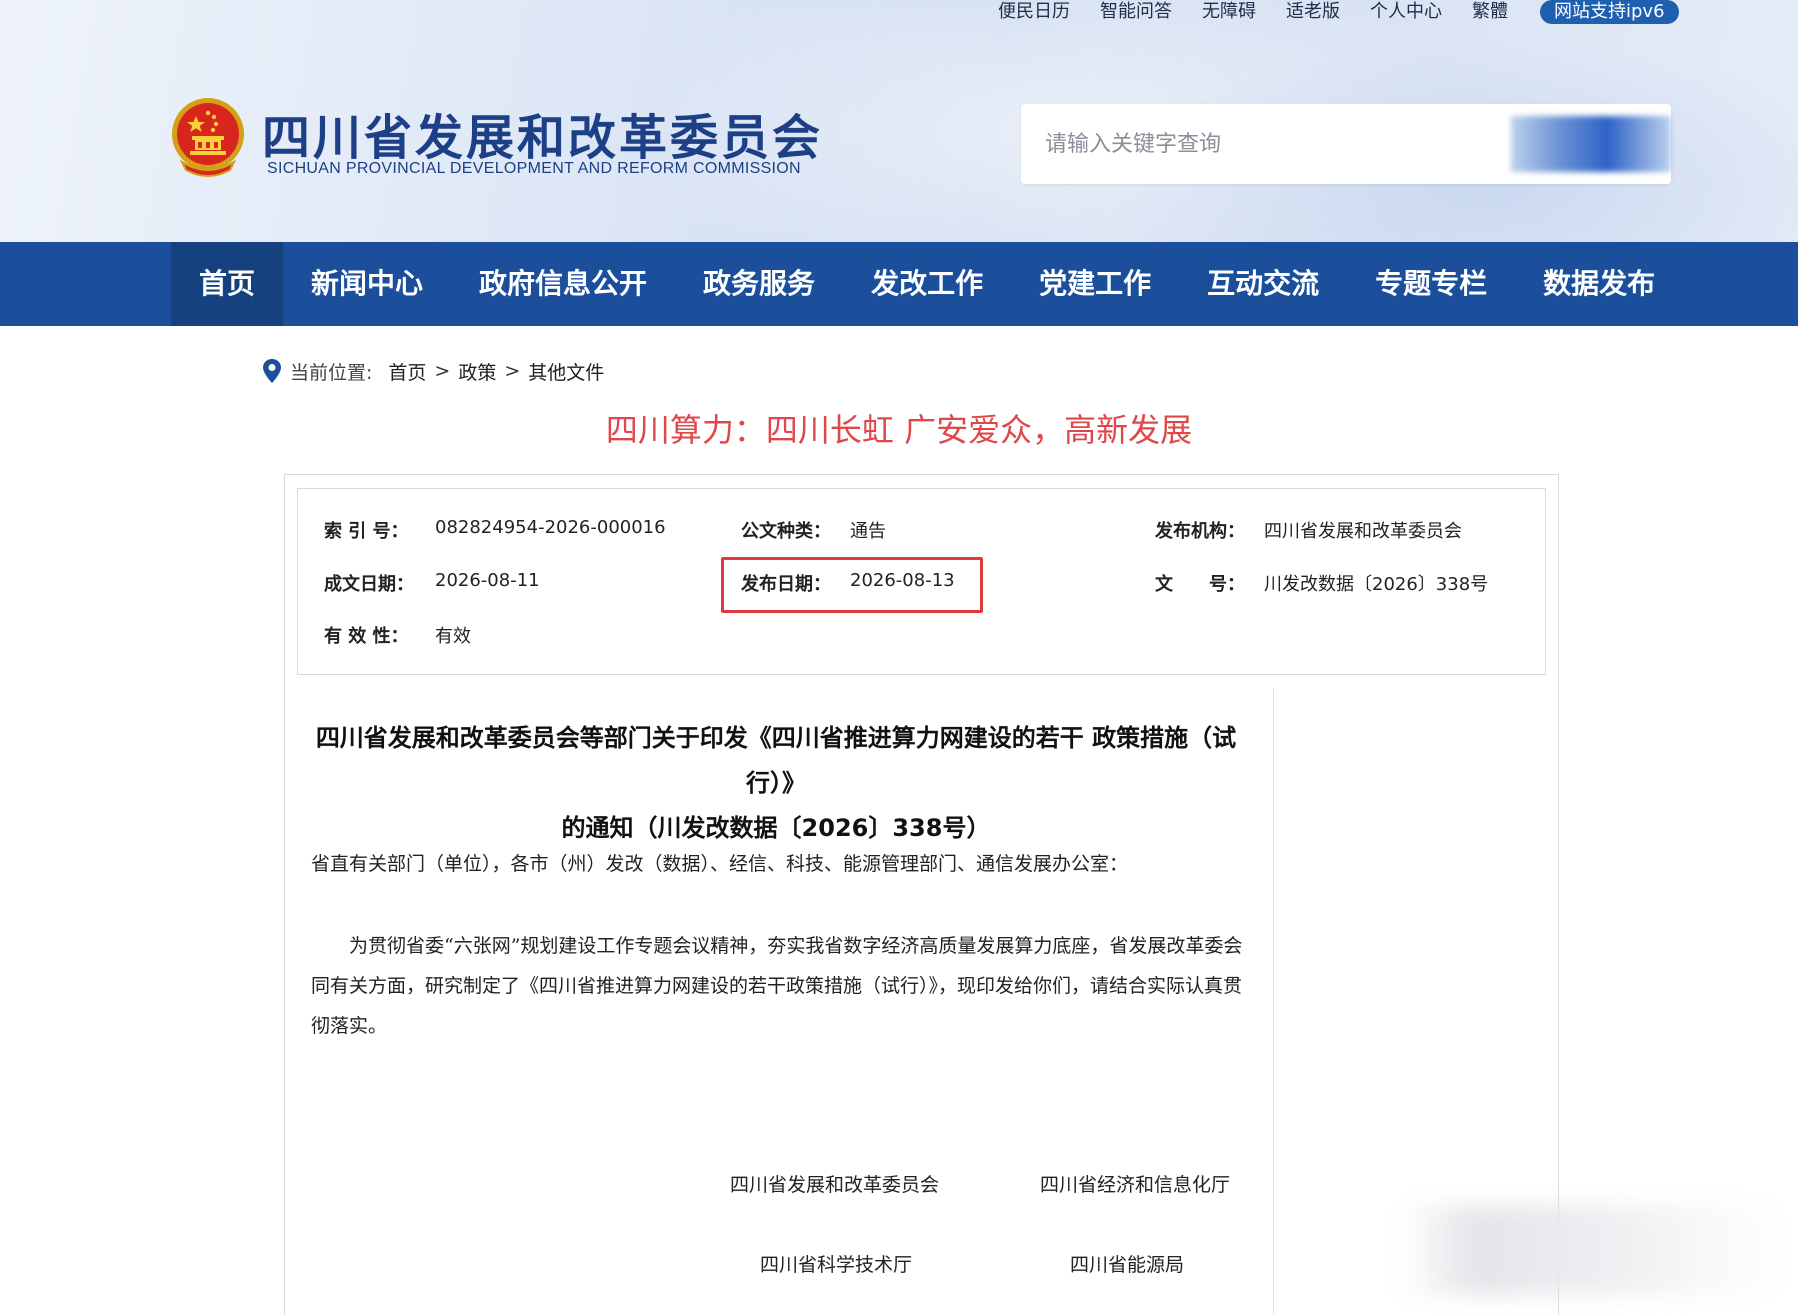 Image resolution: width=1798 pixels, height=1315 pixels. I want to click on category-label: 公文种类：, so click(786, 531).